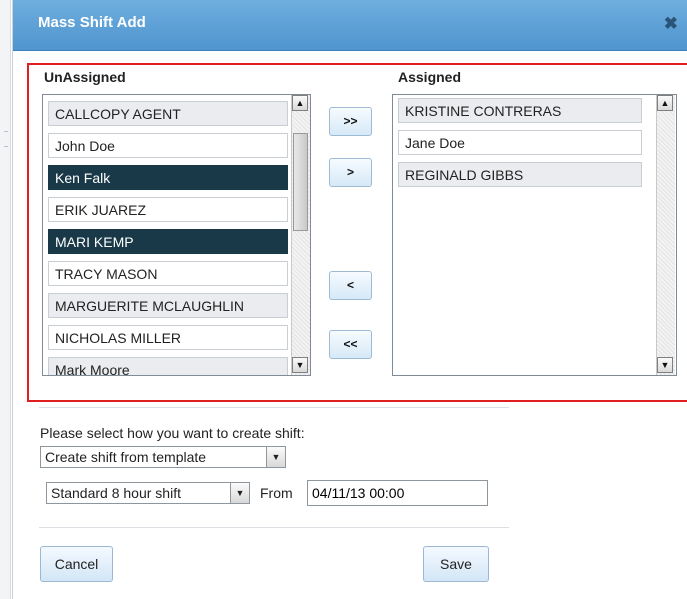  I want to click on unassigned-label: UnAssigned, so click(85, 77).